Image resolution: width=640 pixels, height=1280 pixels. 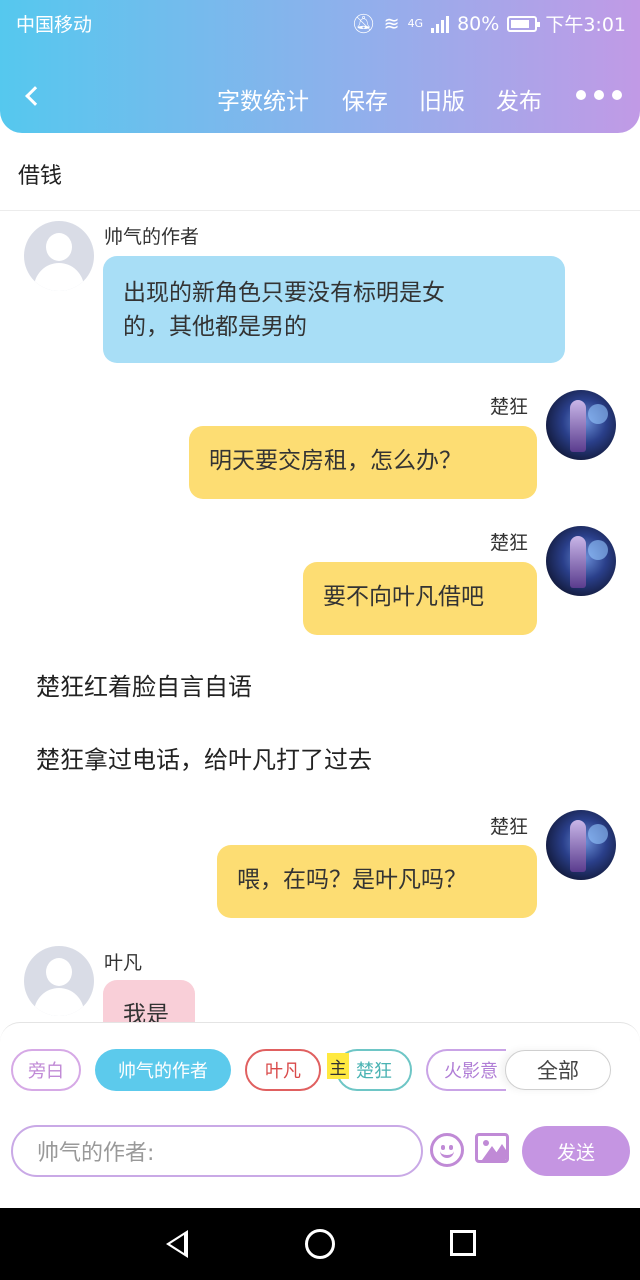 What do you see at coordinates (415, 23) in the screenshot?
I see `network-type-label: 4G` at bounding box center [415, 23].